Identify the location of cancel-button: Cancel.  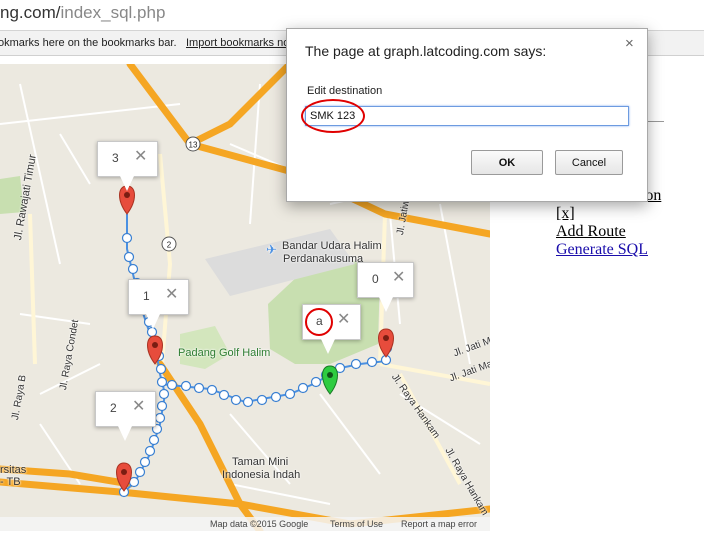
(589, 162).